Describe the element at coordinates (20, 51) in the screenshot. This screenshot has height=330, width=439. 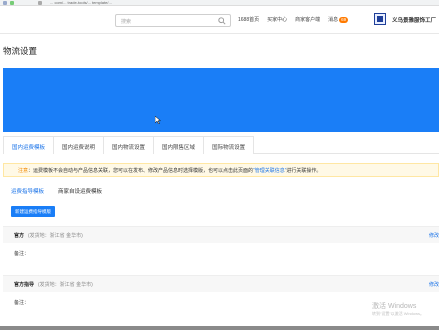
I see `page-title: 物流设置` at that location.